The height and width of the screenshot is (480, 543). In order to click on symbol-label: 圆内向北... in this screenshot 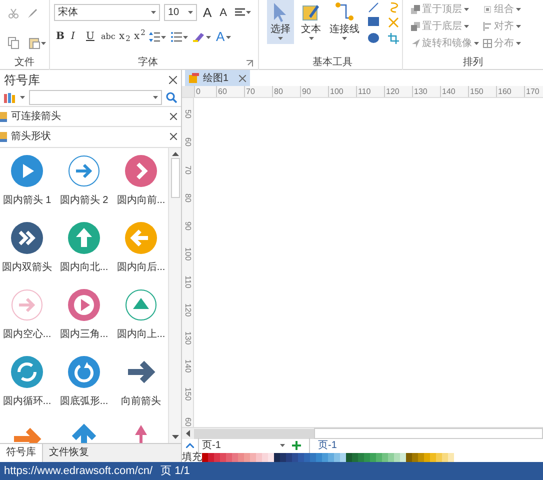, I will do `click(84, 267)`.